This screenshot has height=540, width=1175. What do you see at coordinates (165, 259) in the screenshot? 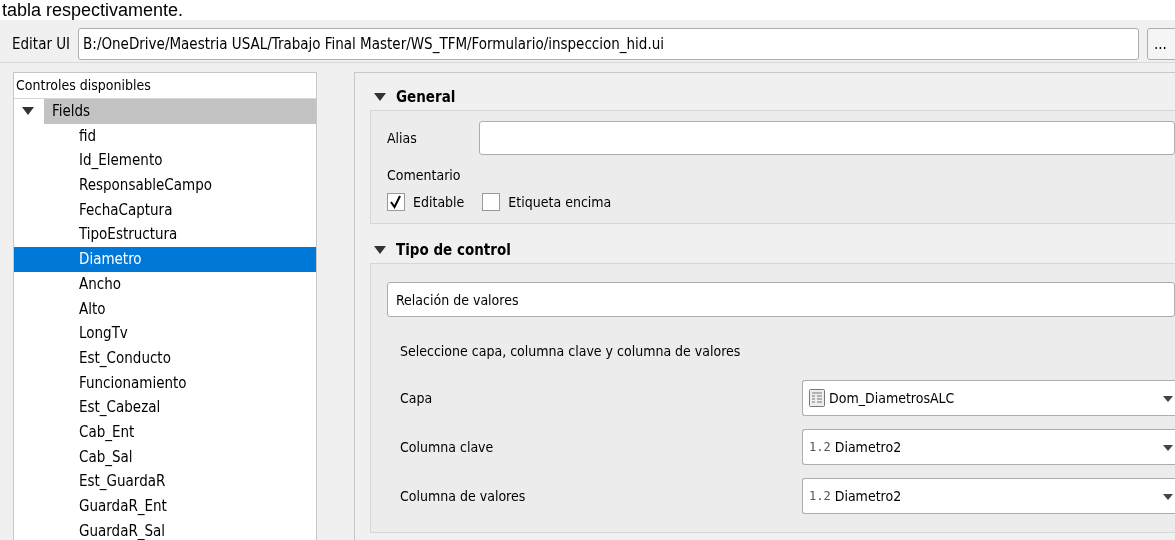
I see `field-item: Diametro` at bounding box center [165, 259].